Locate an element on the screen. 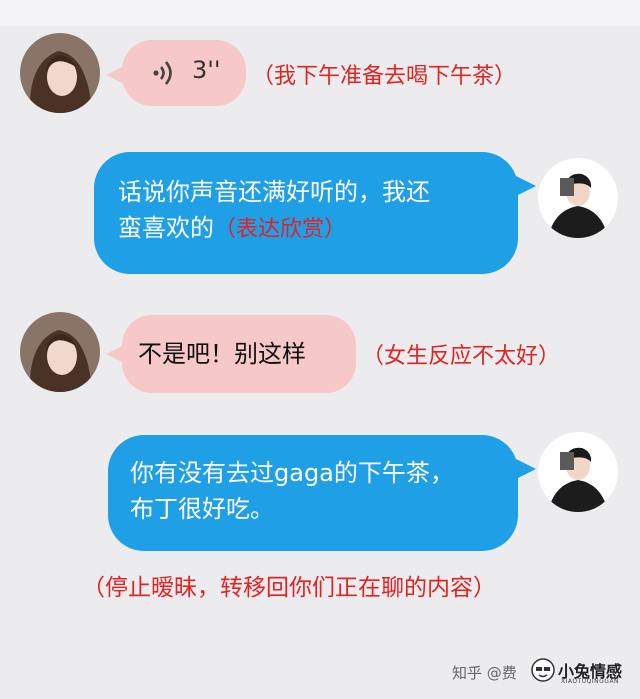  annotation: （我下午准备去喝下午茶） is located at coordinates (384, 76).